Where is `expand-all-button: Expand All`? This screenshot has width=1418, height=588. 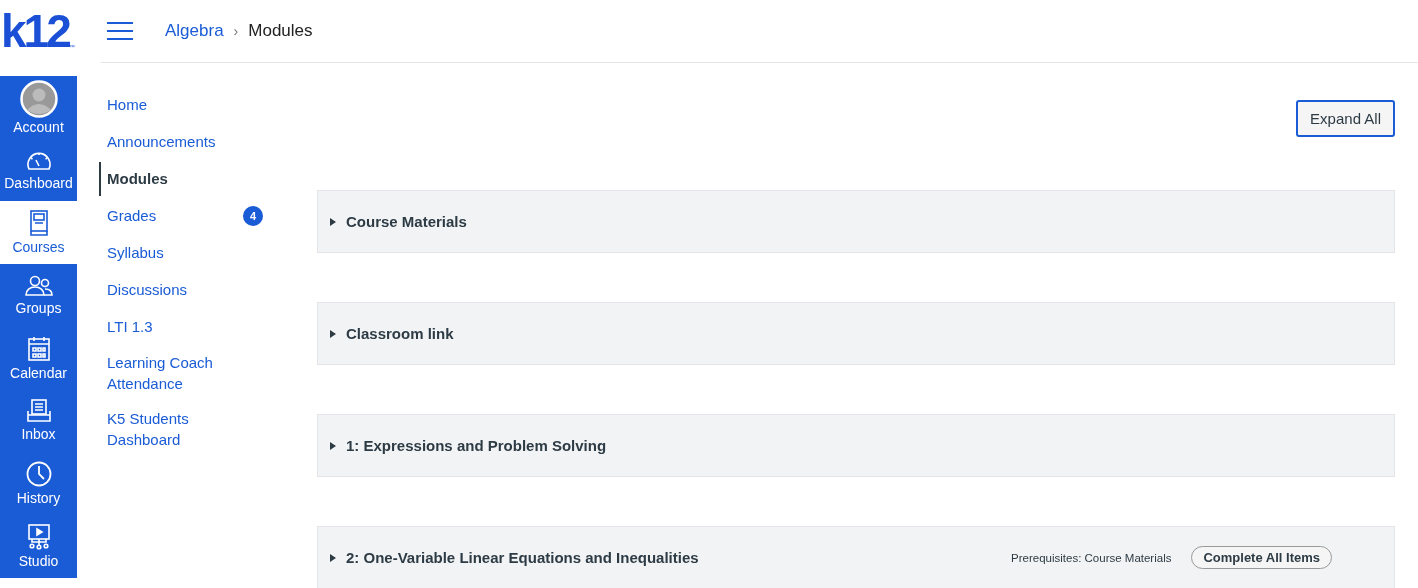
expand-all-button: Expand All is located at coordinates (1345, 118).